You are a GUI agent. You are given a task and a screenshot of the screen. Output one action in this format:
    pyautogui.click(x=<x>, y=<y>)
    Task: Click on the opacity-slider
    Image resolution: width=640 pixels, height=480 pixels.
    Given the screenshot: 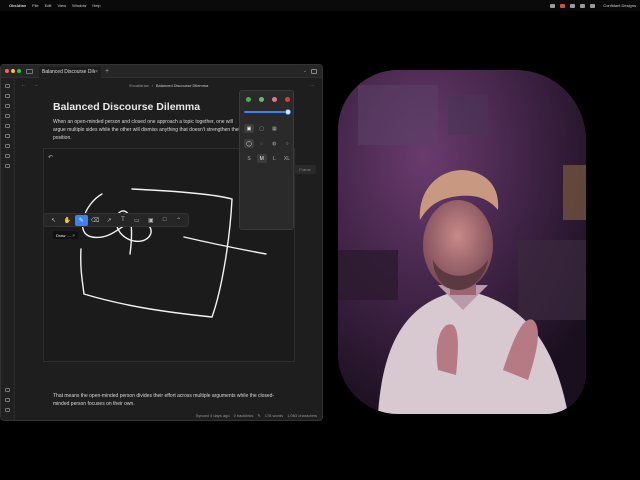 What is the action you would take?
    pyautogui.click(x=266, y=112)
    